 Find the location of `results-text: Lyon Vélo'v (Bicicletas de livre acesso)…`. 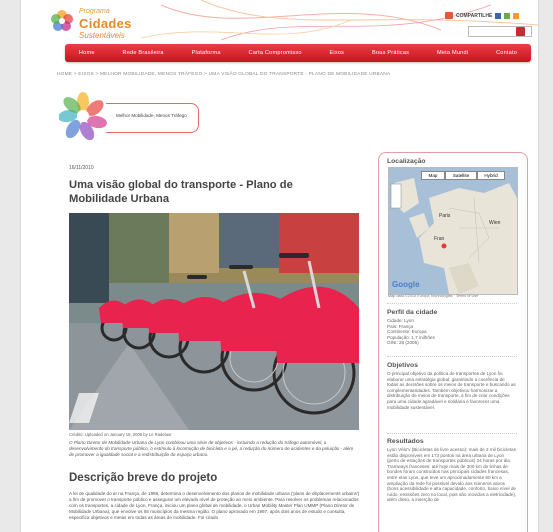

results-text: Lyon Vélo'v (Bicicletas de livre acesso)… is located at coordinates (452, 475).